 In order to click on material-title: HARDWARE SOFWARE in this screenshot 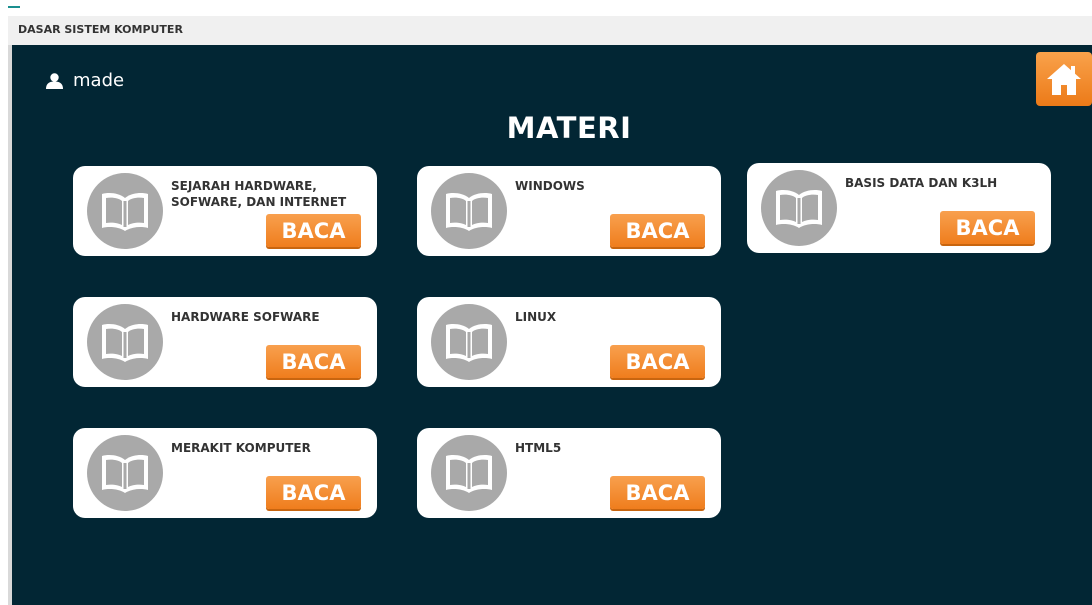, I will do `click(245, 317)`.